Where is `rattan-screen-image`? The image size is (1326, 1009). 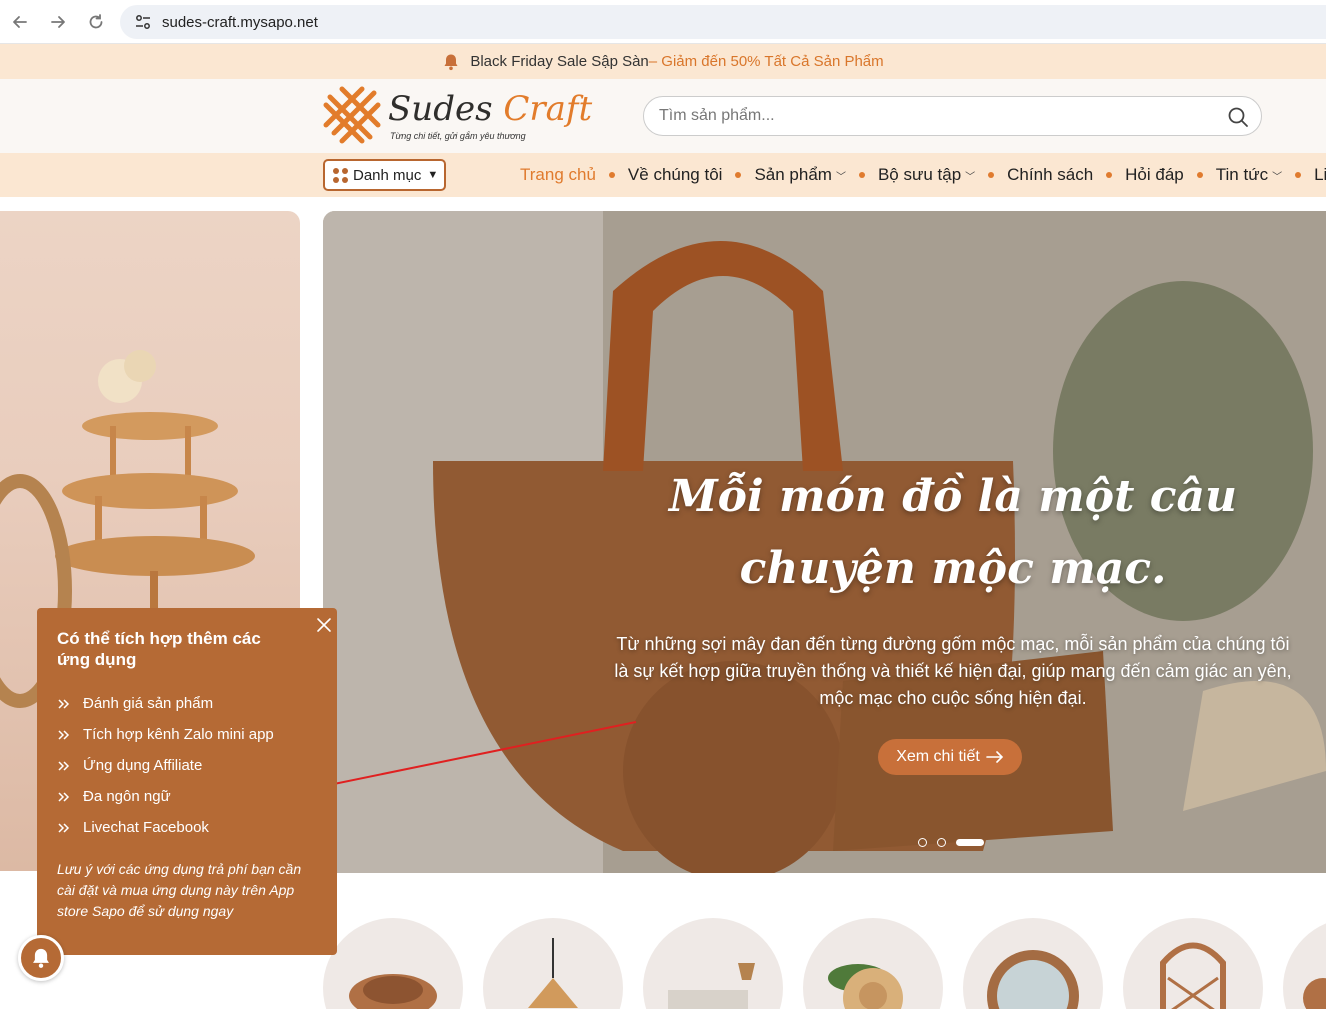 rattan-screen-image is located at coordinates (1193, 975).